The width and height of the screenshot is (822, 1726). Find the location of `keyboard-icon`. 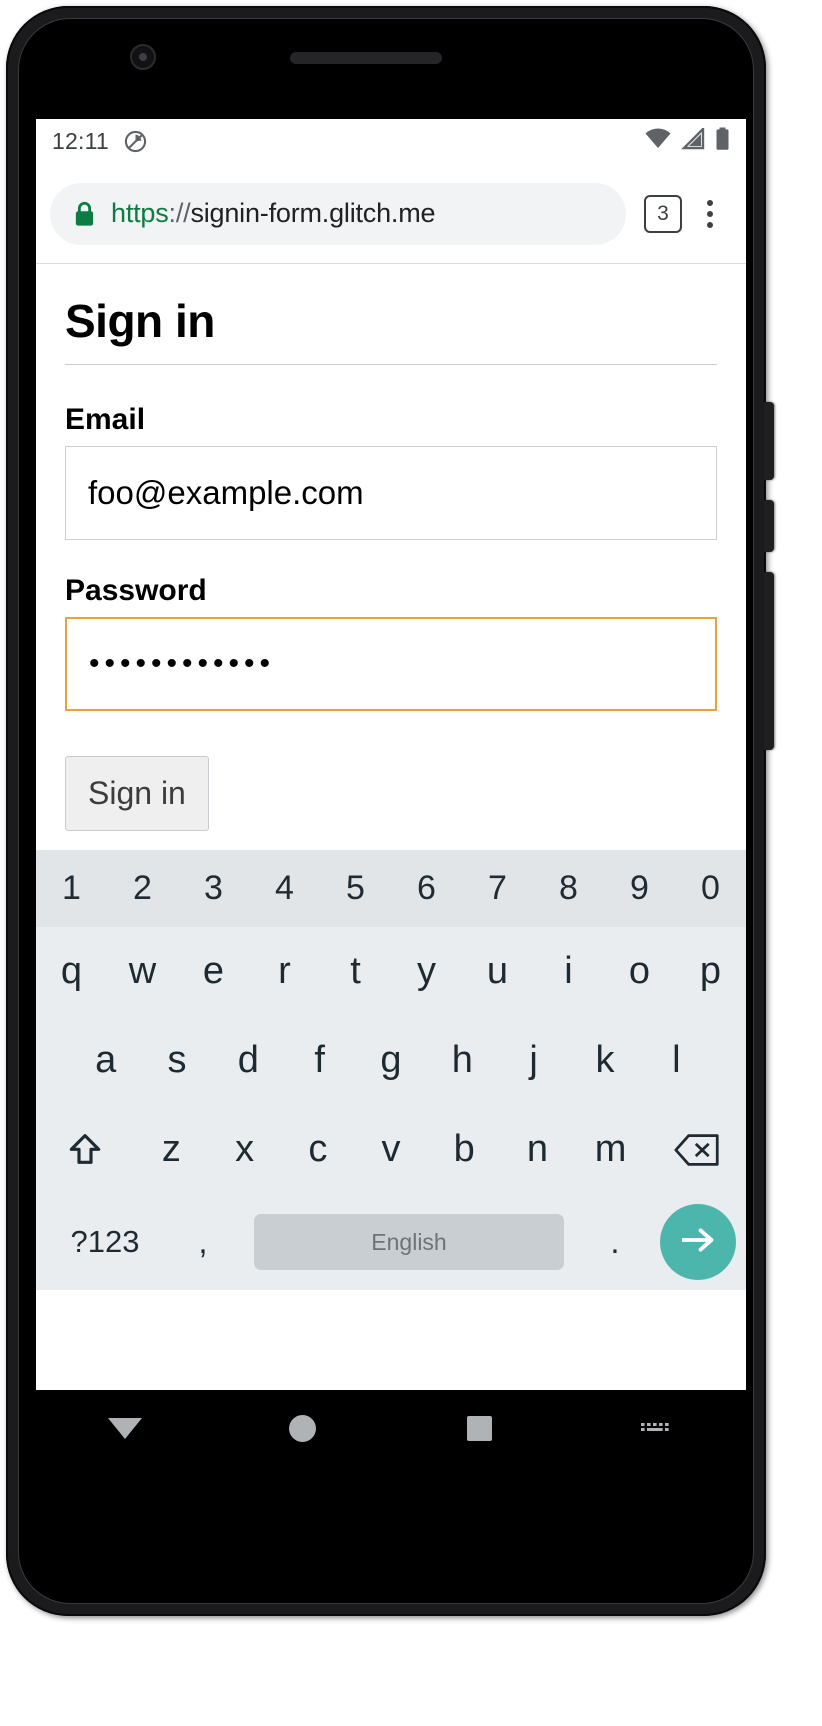

keyboard-icon is located at coordinates (657, 1428).